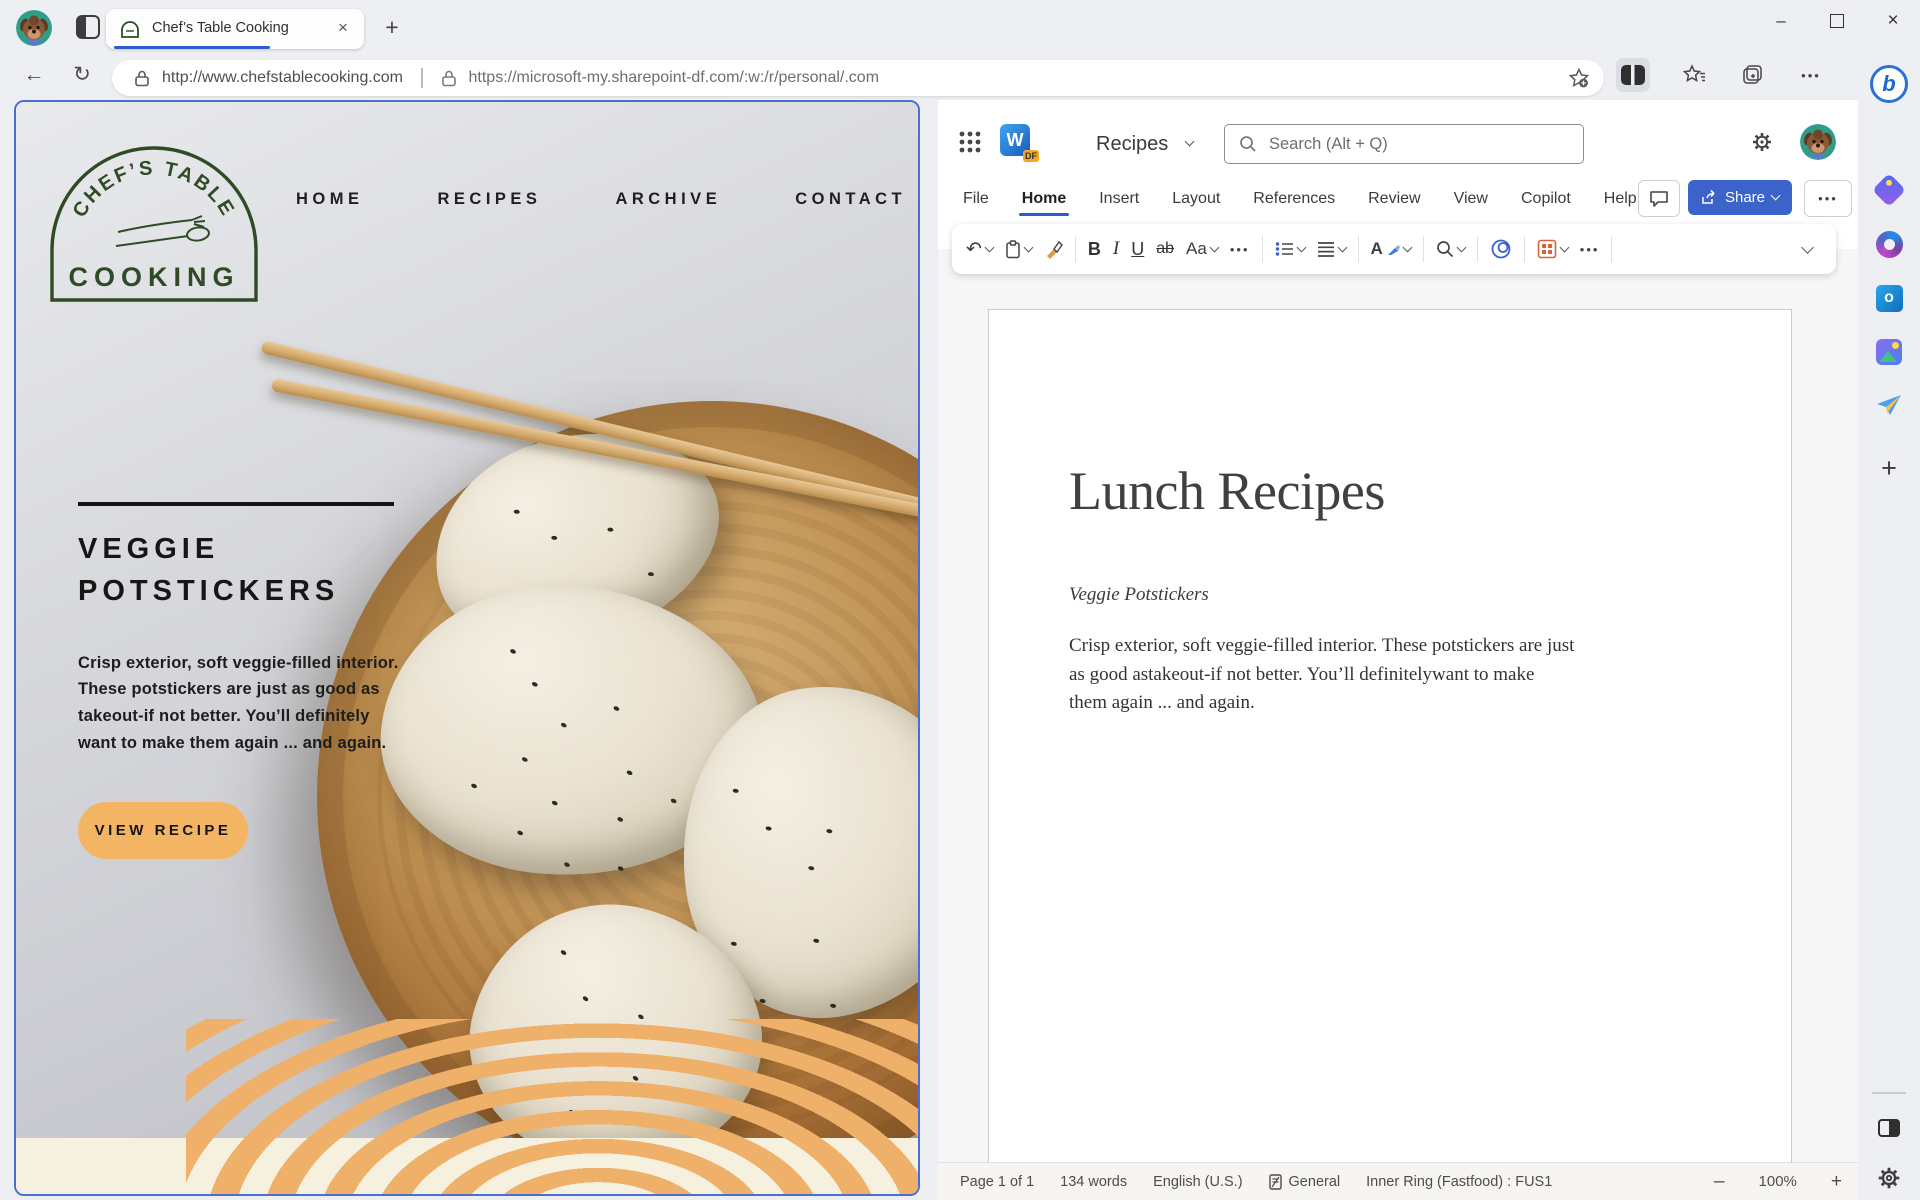 The image size is (1920, 1200). Describe the element at coordinates (1811, 75) in the screenshot. I see `browser-settings-button: •••` at that location.